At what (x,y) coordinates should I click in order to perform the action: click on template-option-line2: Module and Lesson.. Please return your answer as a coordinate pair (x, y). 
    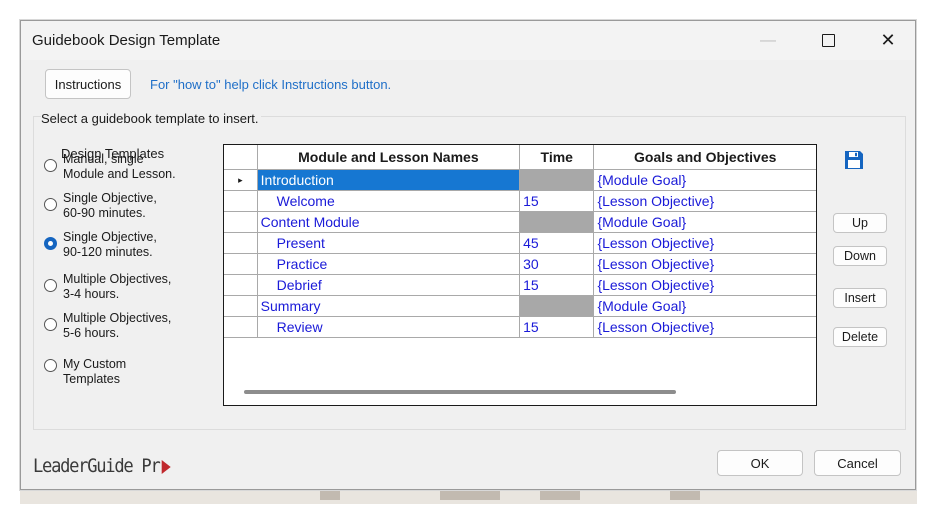
    Looking at the image, I should click on (119, 174).